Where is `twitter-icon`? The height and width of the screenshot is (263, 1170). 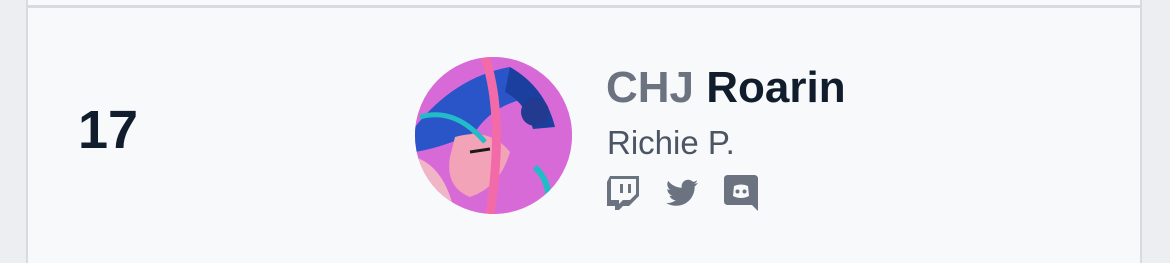
twitter-icon is located at coordinates (682, 193).